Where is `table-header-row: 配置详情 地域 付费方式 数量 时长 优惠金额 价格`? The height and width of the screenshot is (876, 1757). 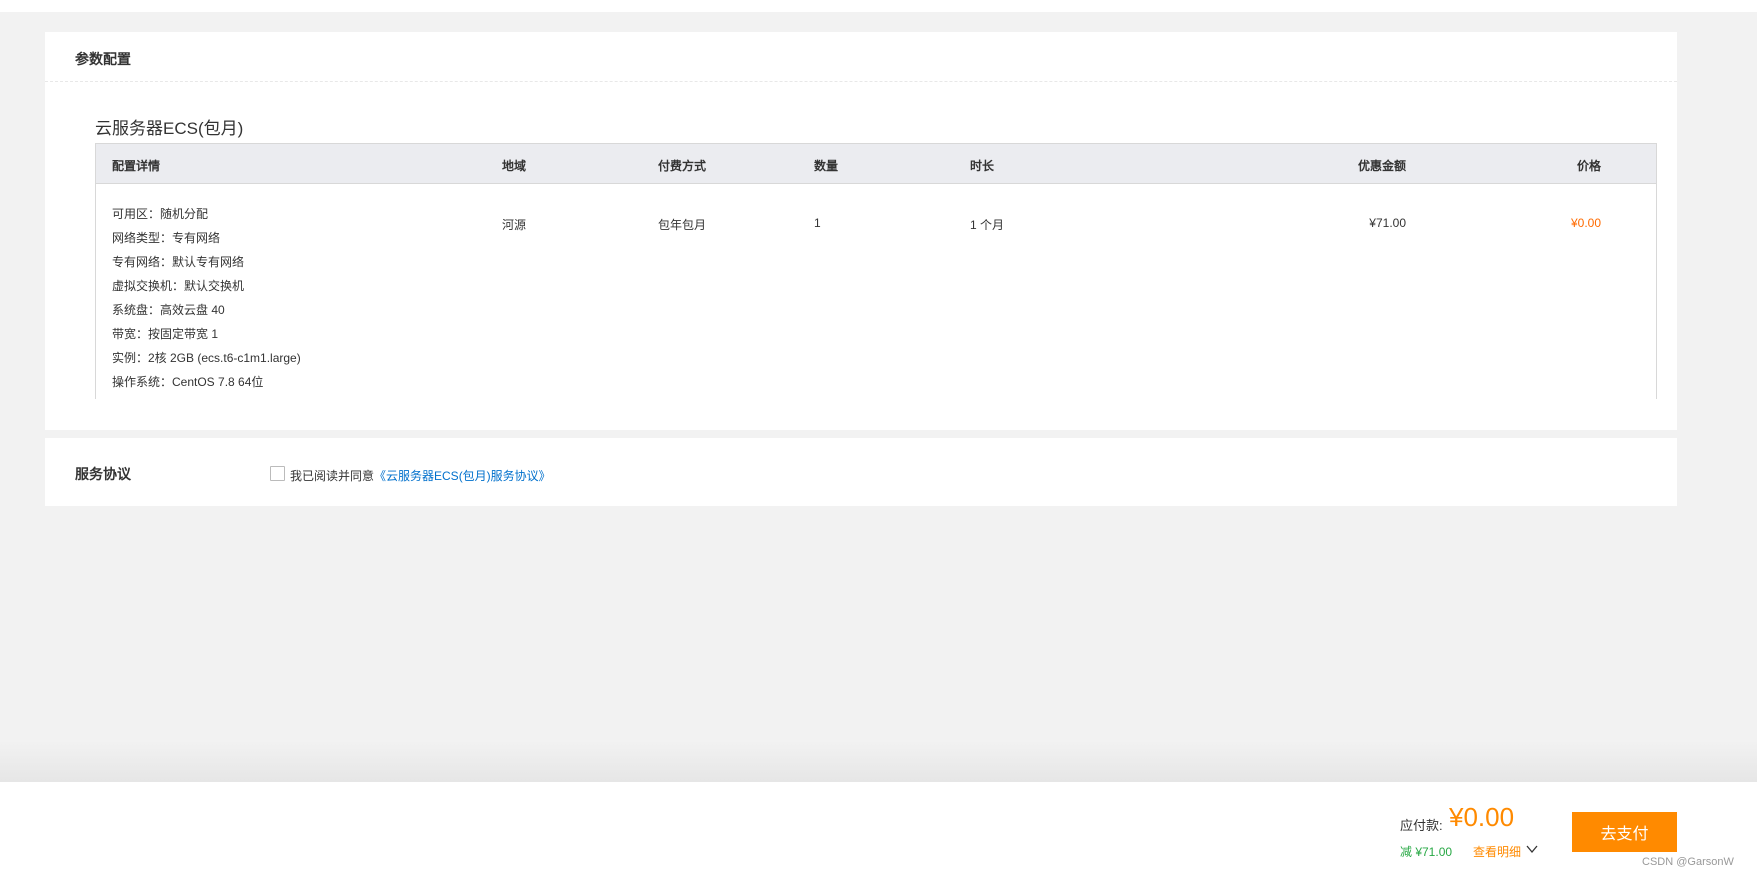 table-header-row: 配置详情 地域 付费方式 数量 时长 优惠金额 价格 is located at coordinates (876, 164).